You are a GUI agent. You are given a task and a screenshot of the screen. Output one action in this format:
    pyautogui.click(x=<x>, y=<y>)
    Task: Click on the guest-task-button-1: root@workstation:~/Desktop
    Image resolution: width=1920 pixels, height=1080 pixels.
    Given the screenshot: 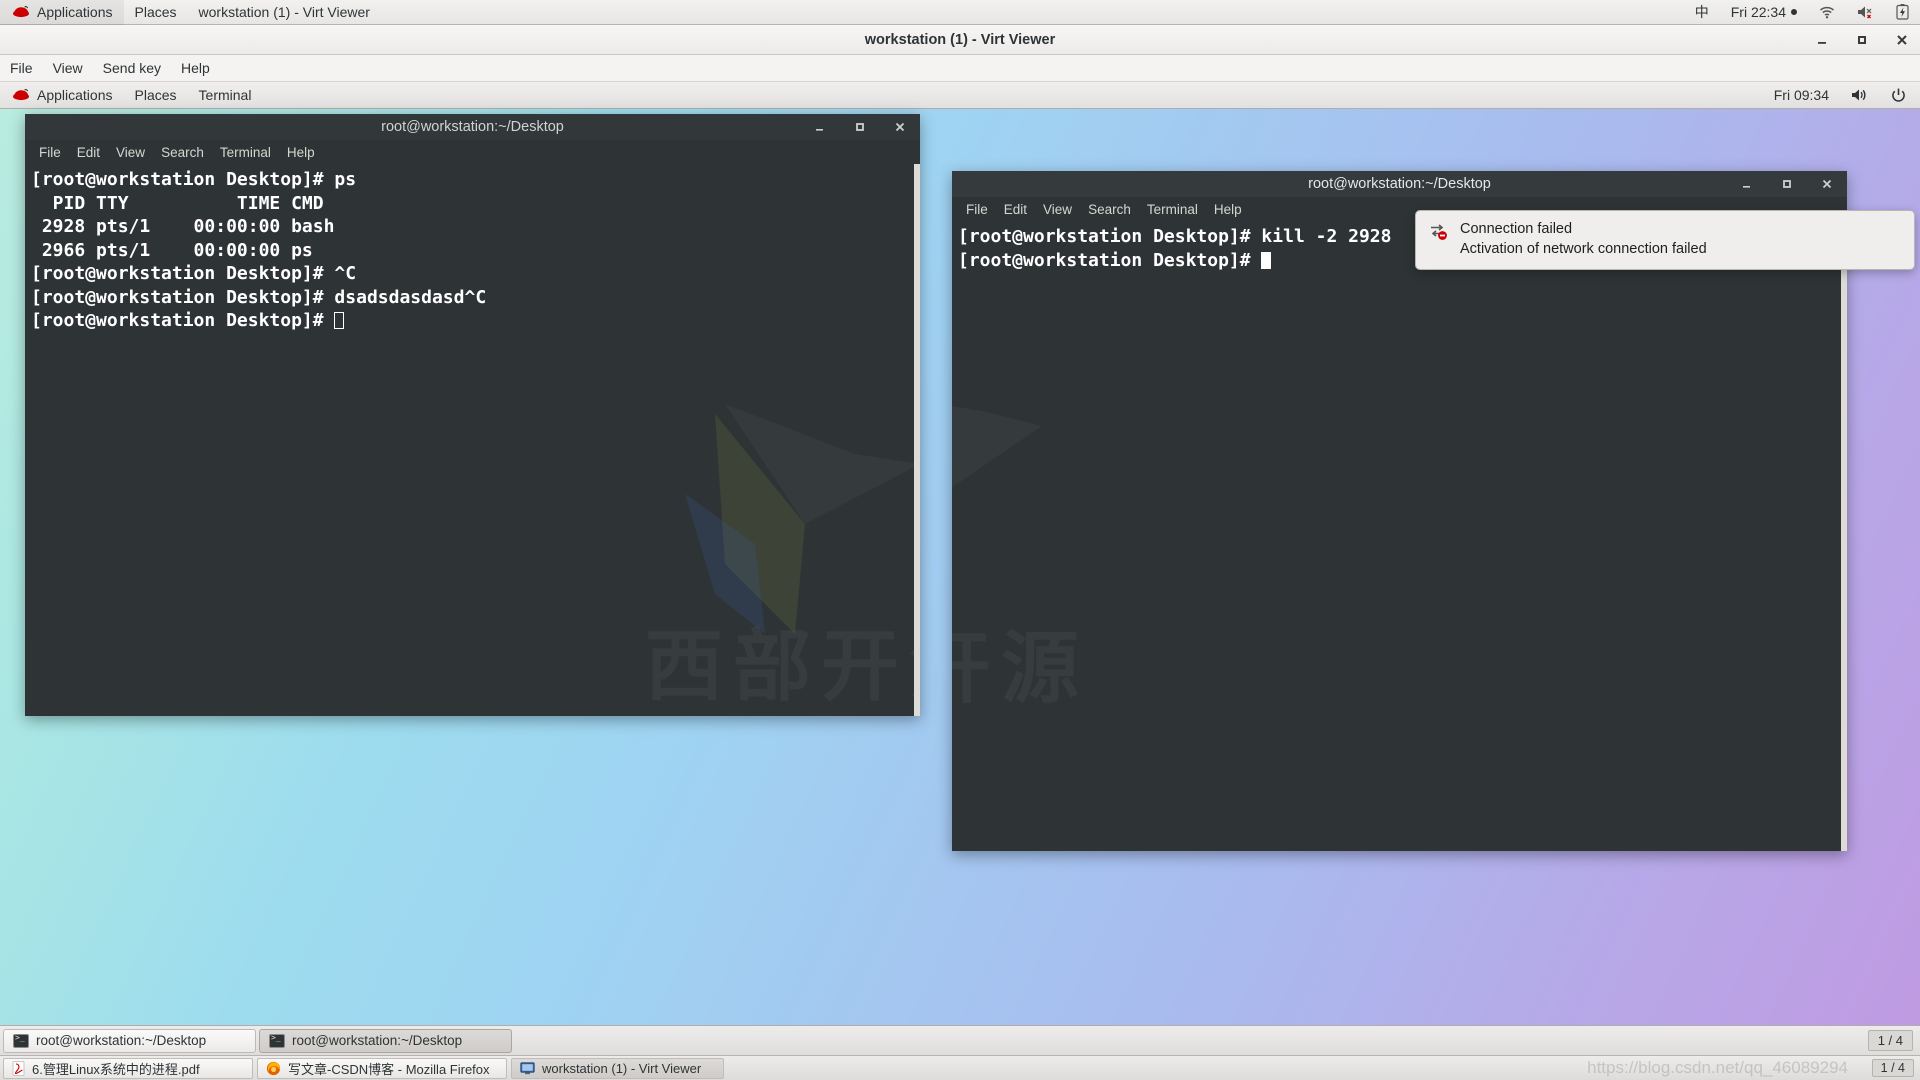 What is the action you would take?
    pyautogui.click(x=385, y=1040)
    